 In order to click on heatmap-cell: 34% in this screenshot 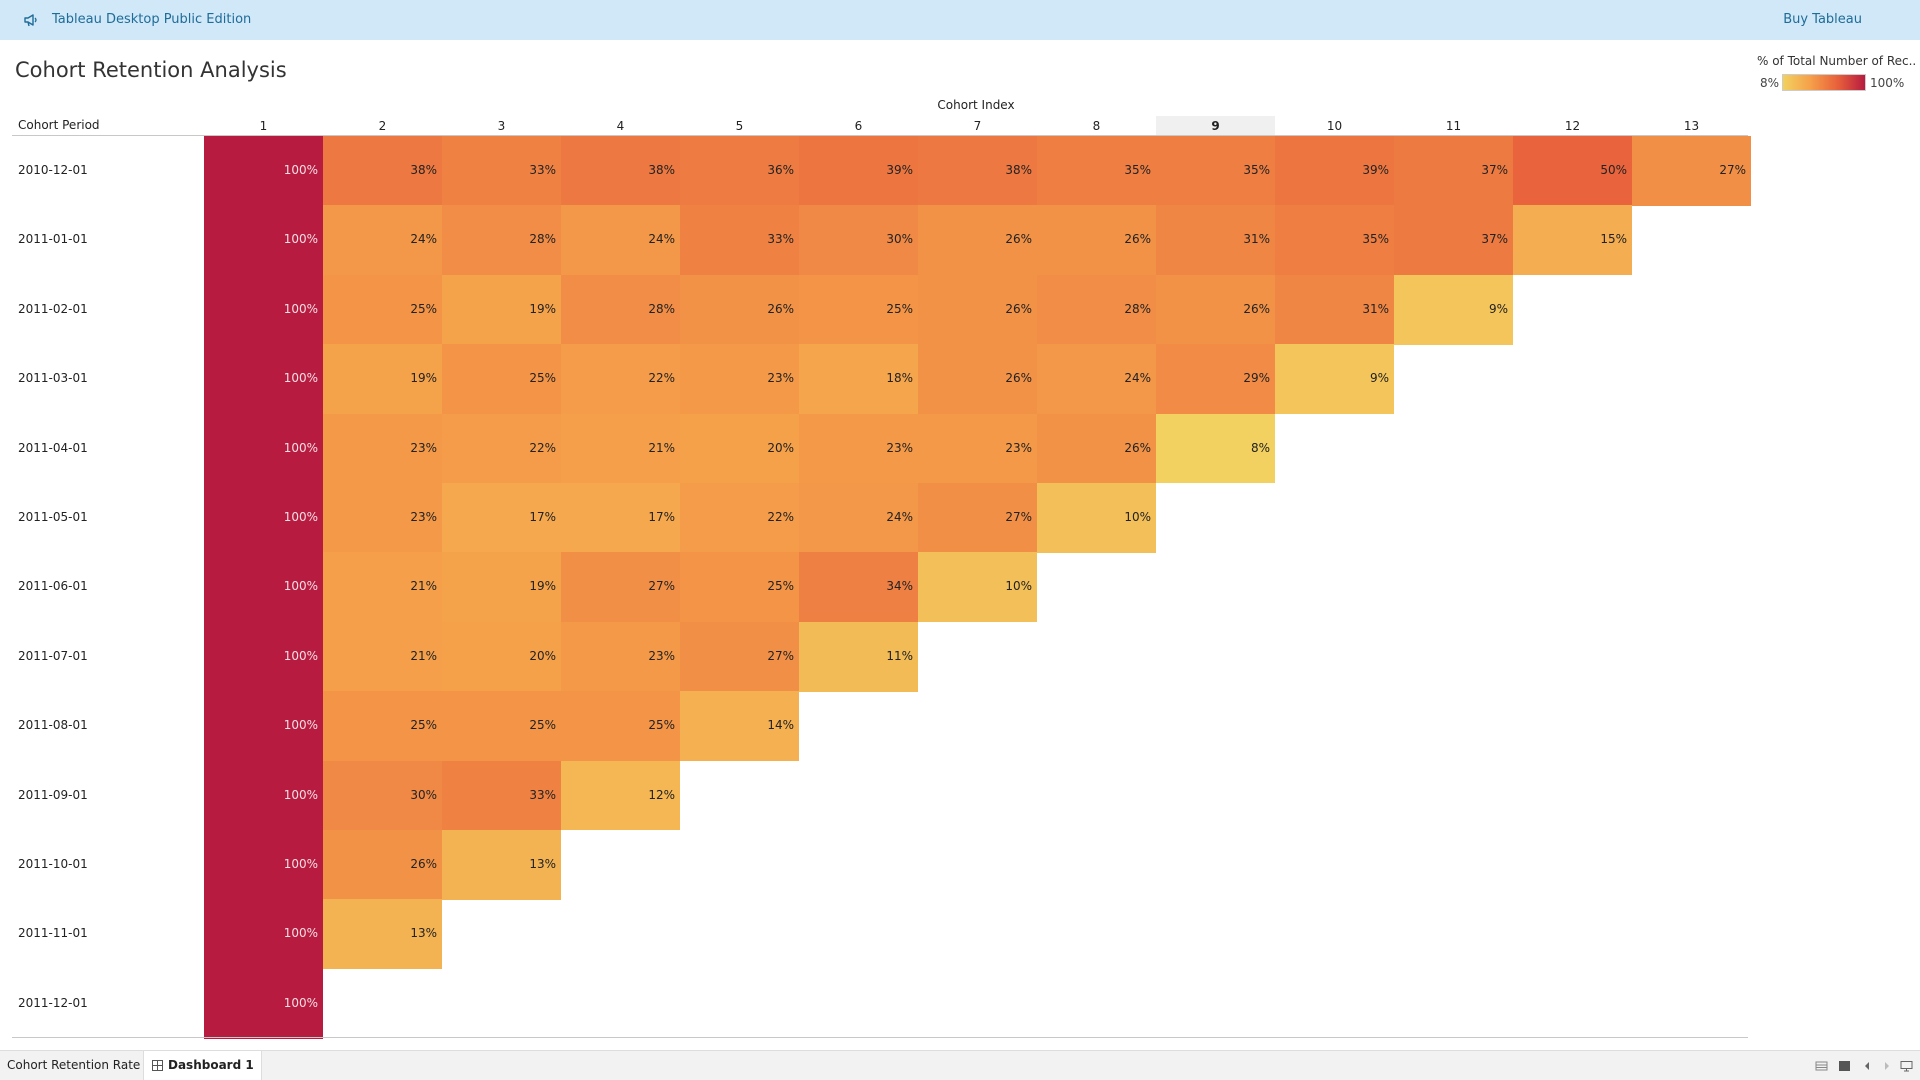, I will do `click(858, 587)`.